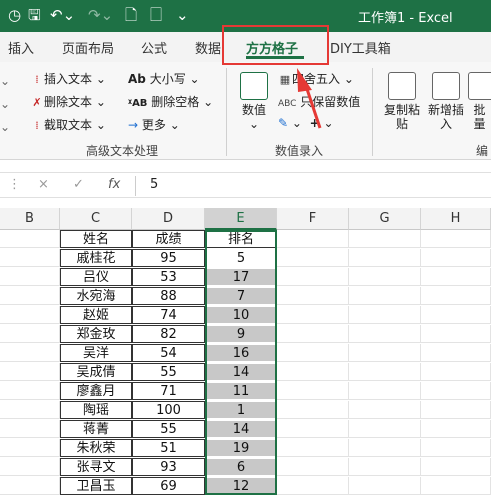 Image resolution: width=491 pixels, height=496 pixels. Describe the element at coordinates (313, 219) in the screenshot. I see `column-header-f: F` at that location.